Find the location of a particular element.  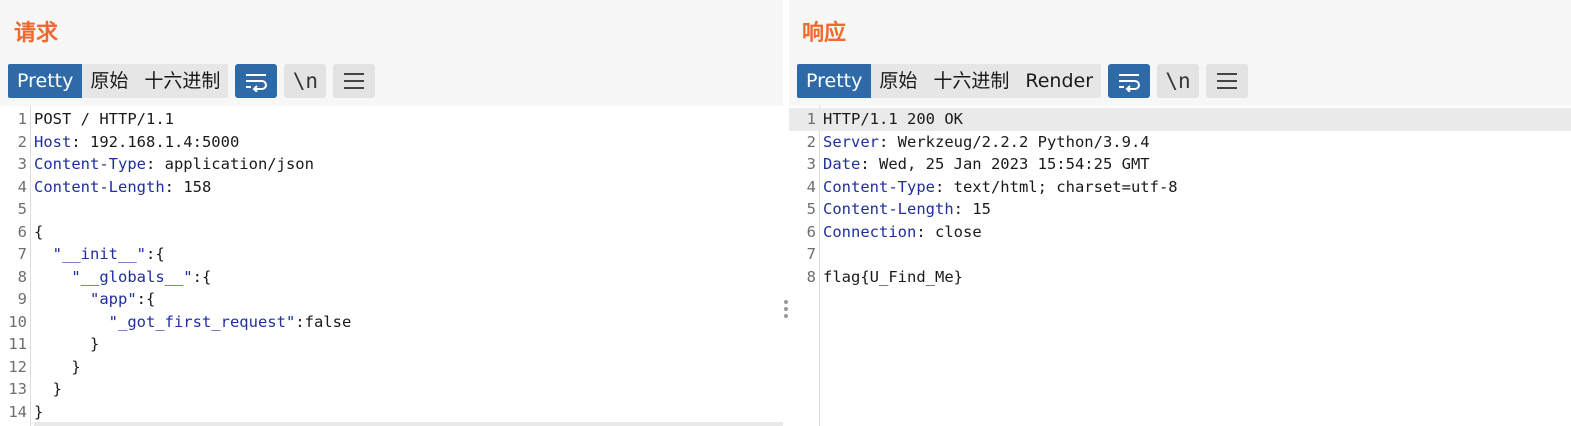

code-line: 5 is located at coordinates (391, 209).